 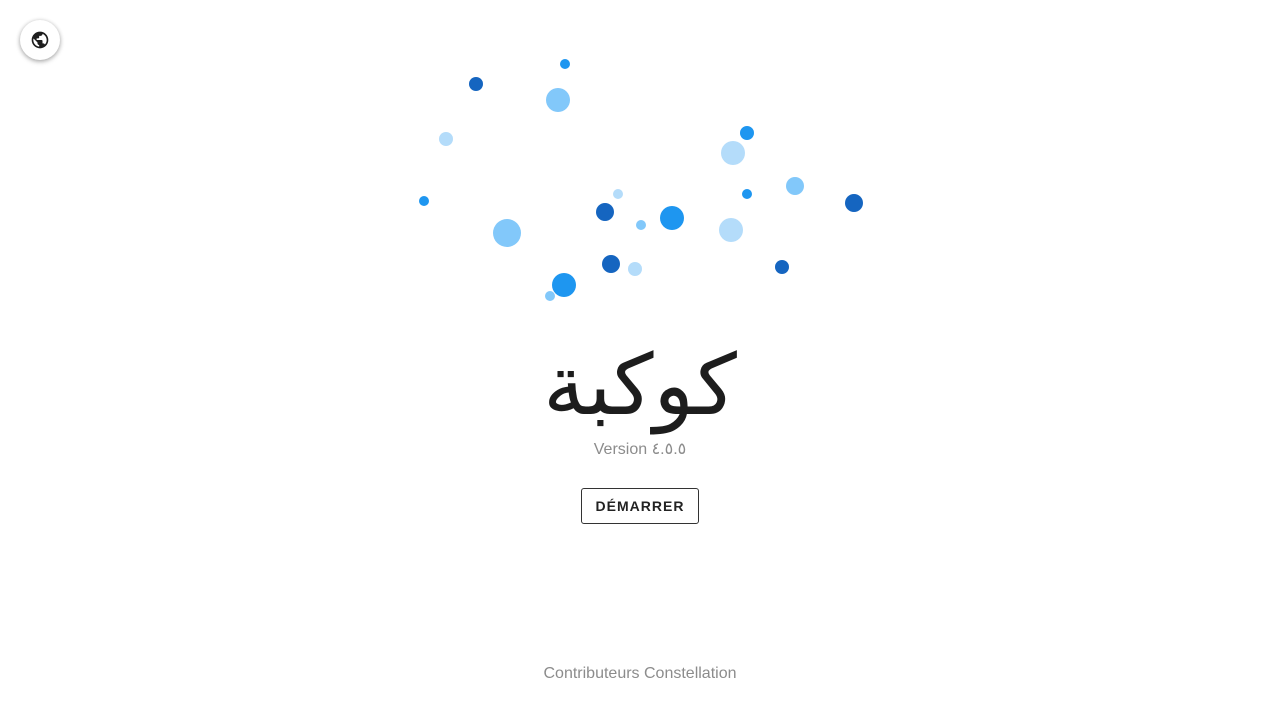 What do you see at coordinates (640, 673) in the screenshot?
I see `footer-credits: Contributeurs Constellation` at bounding box center [640, 673].